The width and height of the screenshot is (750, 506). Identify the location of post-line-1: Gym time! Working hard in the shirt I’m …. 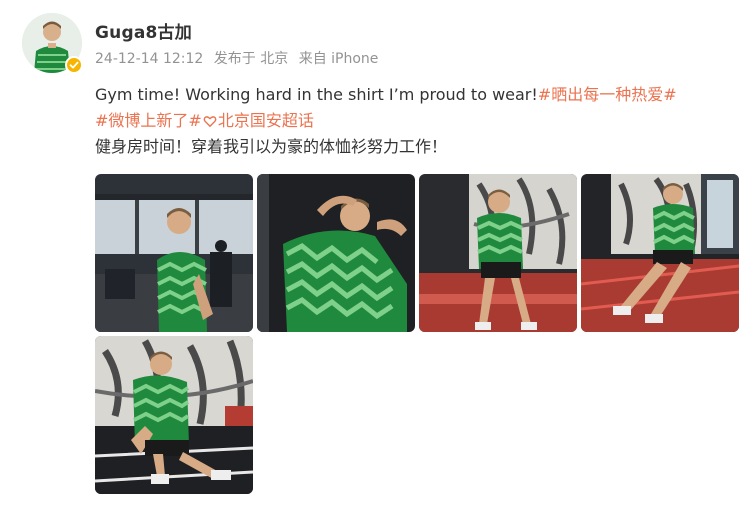
(415, 95).